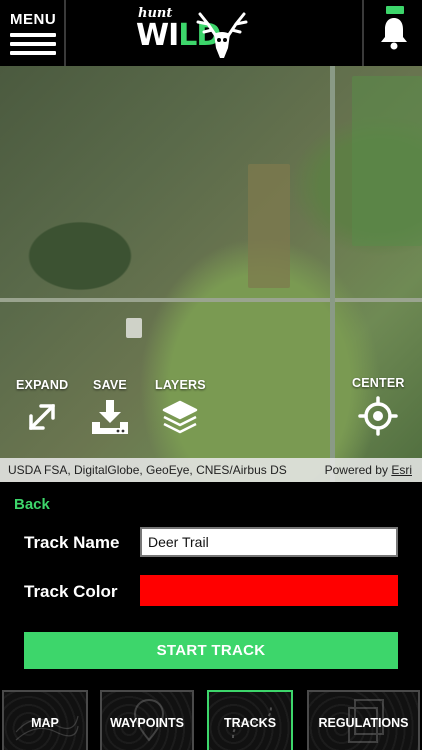  Describe the element at coordinates (250, 723) in the screenshot. I see `tab-tracks-label: TRACKS` at that location.